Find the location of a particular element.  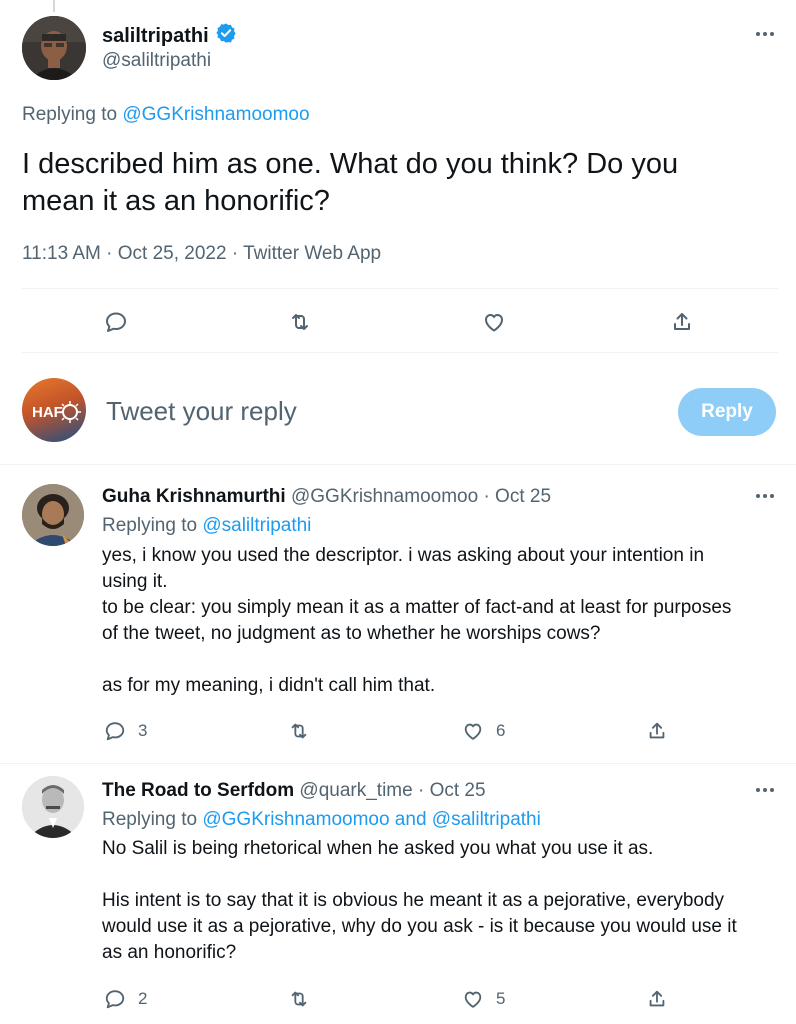

main-author-name-row: saliltripathi is located at coordinates (169, 36).